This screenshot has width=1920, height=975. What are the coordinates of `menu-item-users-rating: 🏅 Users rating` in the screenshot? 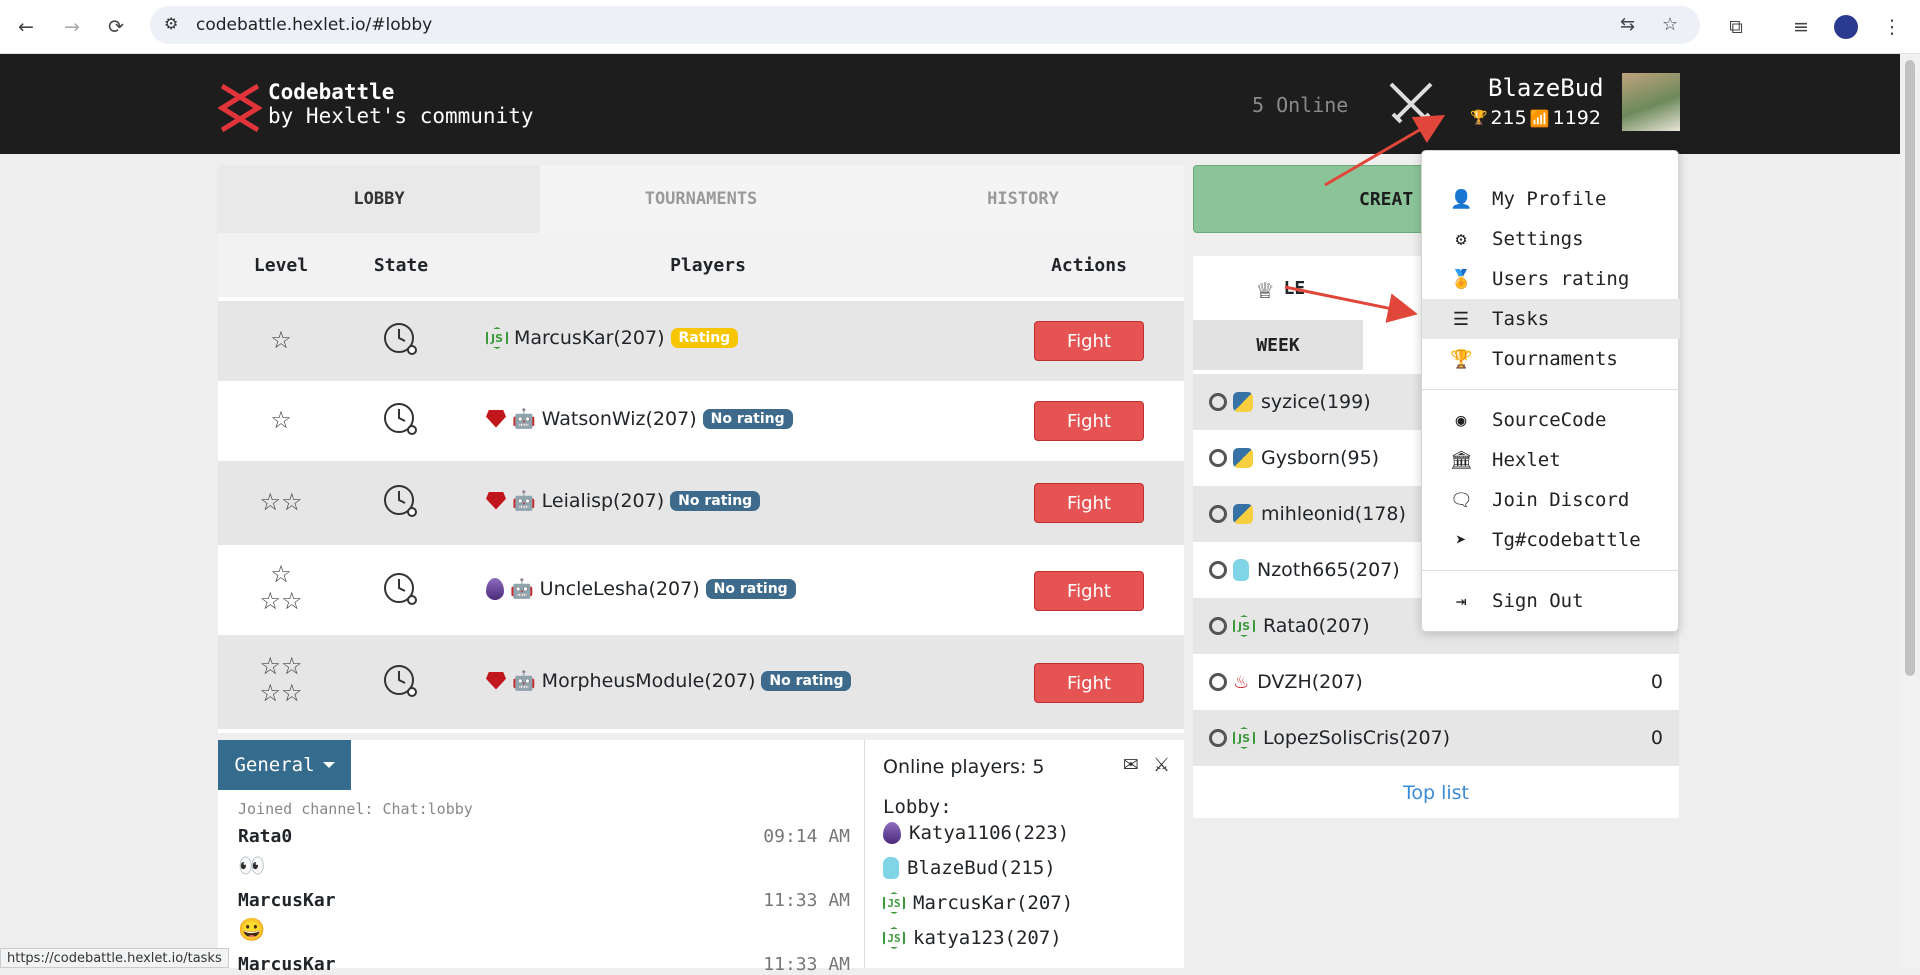 It's located at (1551, 279).